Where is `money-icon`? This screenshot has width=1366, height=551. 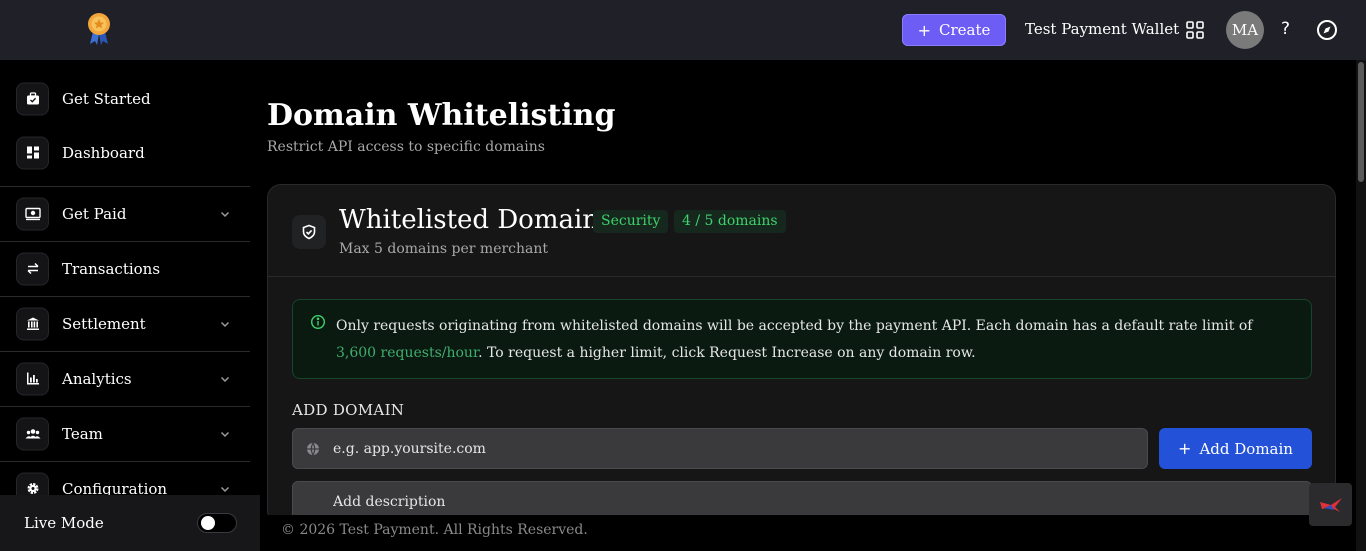
money-icon is located at coordinates (32, 213).